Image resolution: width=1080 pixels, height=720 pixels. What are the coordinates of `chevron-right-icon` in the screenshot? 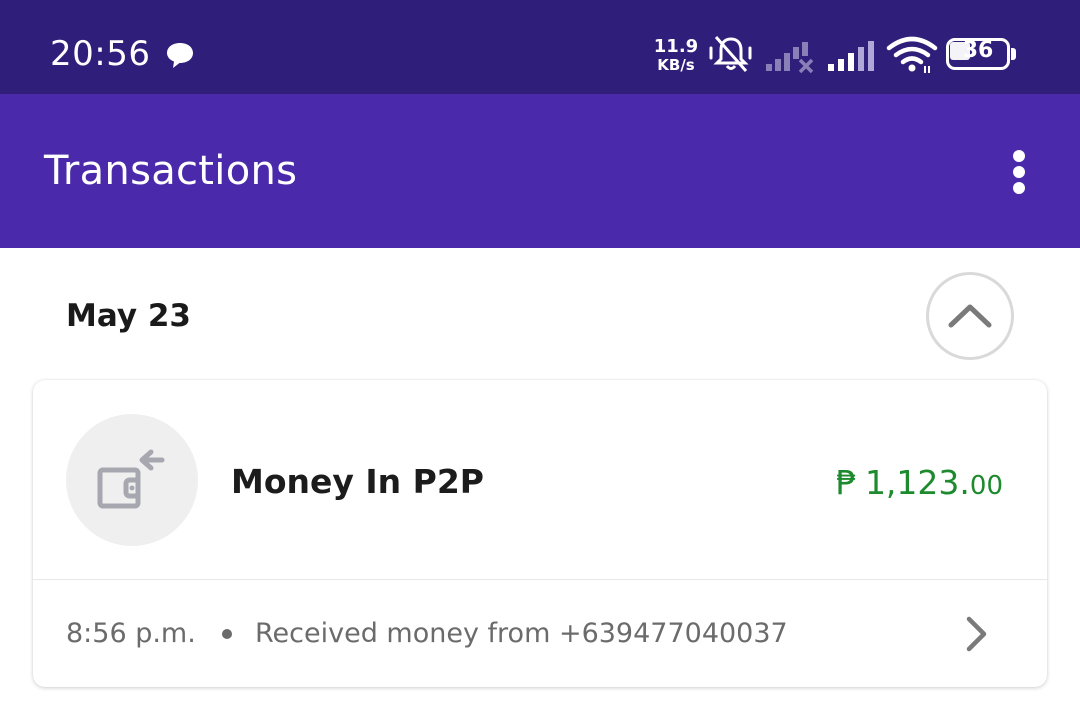 It's located at (976, 634).